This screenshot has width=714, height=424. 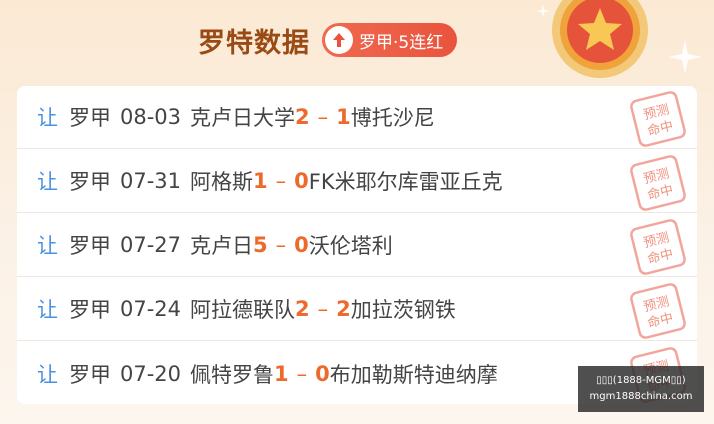 I want to click on page-title: 罗特数据, so click(x=254, y=43).